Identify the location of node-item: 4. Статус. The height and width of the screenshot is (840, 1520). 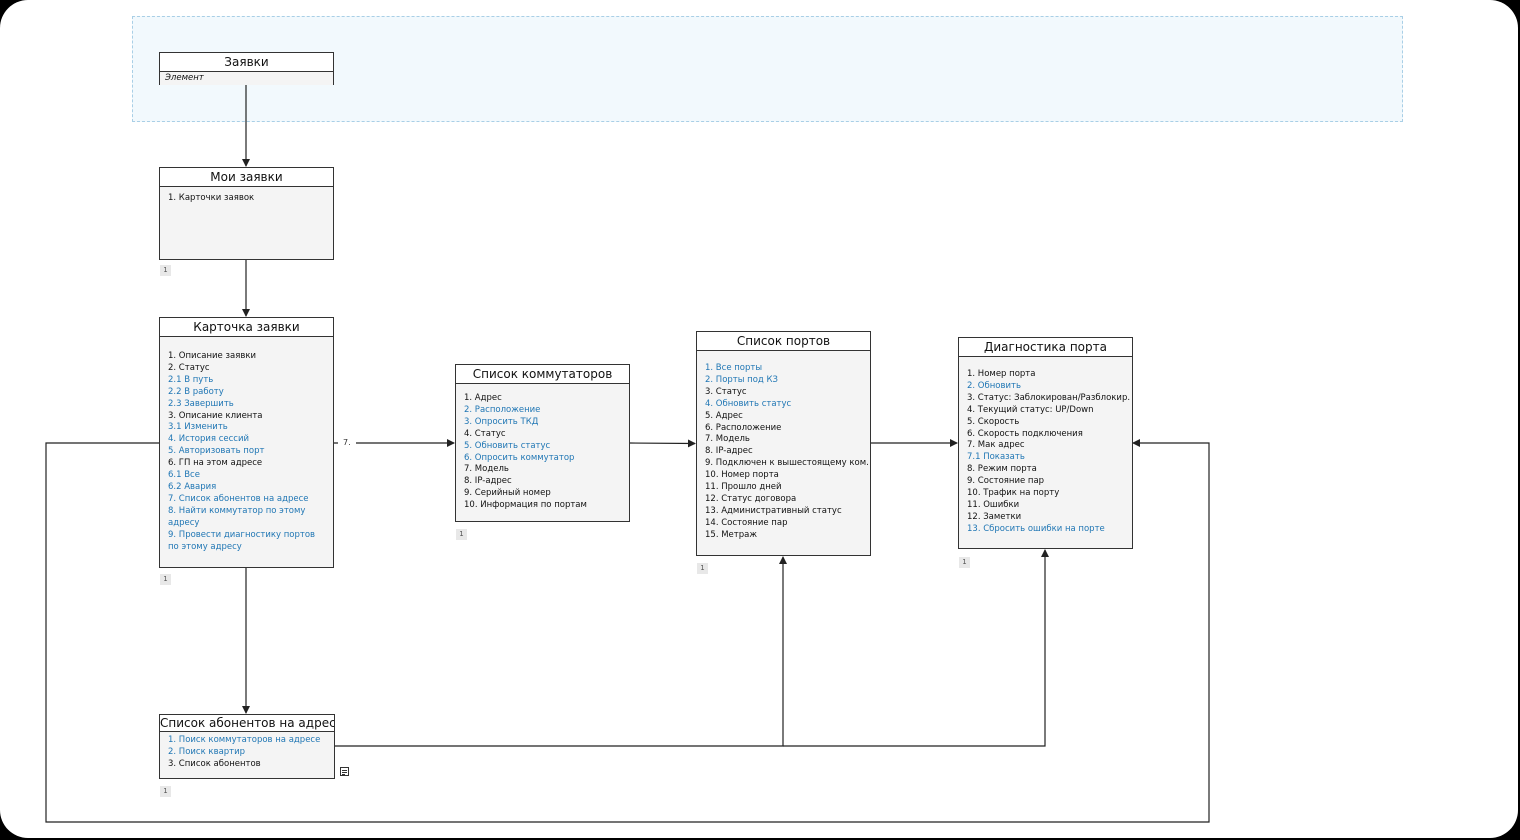
(485, 433).